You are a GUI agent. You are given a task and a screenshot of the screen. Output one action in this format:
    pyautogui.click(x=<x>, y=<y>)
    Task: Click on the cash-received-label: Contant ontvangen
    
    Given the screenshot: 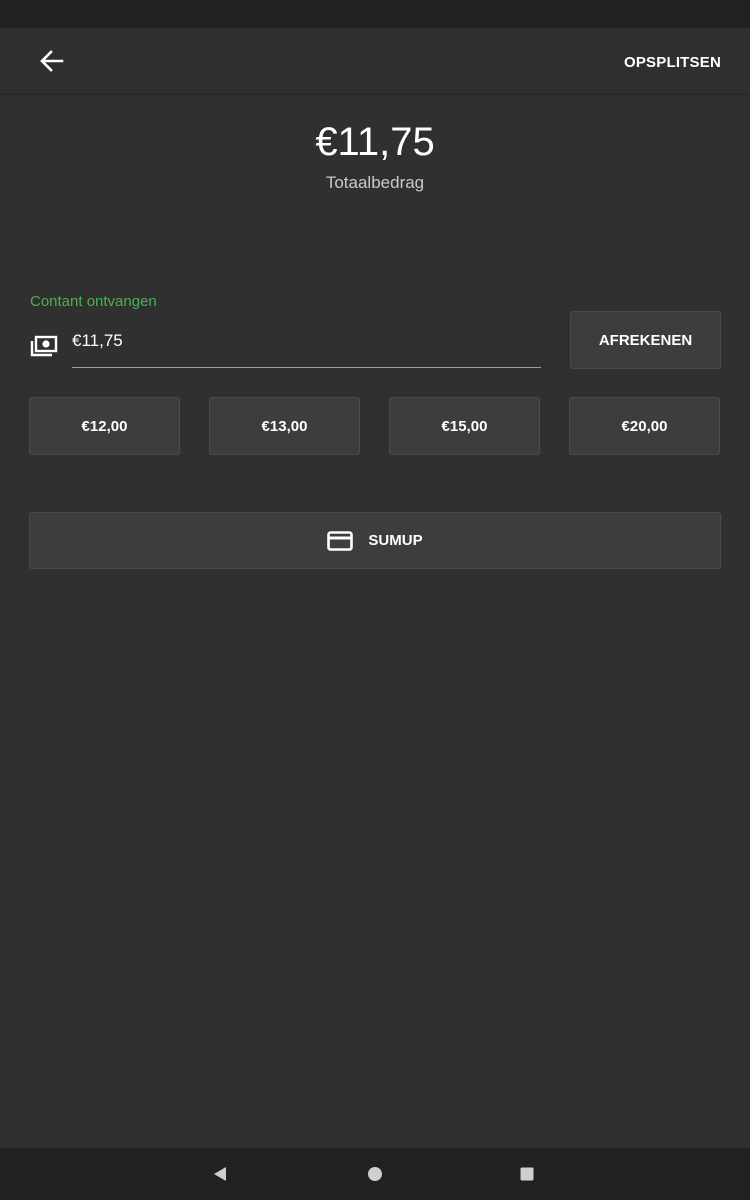 What is the action you would take?
    pyautogui.click(x=93, y=301)
    